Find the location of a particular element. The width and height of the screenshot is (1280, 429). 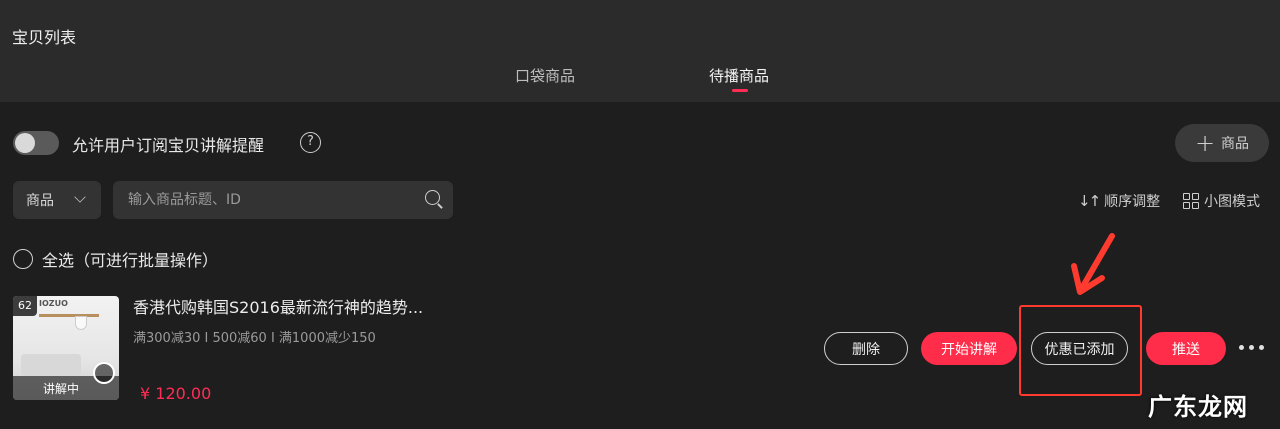

chevron-down-icon is located at coordinates (80, 197).